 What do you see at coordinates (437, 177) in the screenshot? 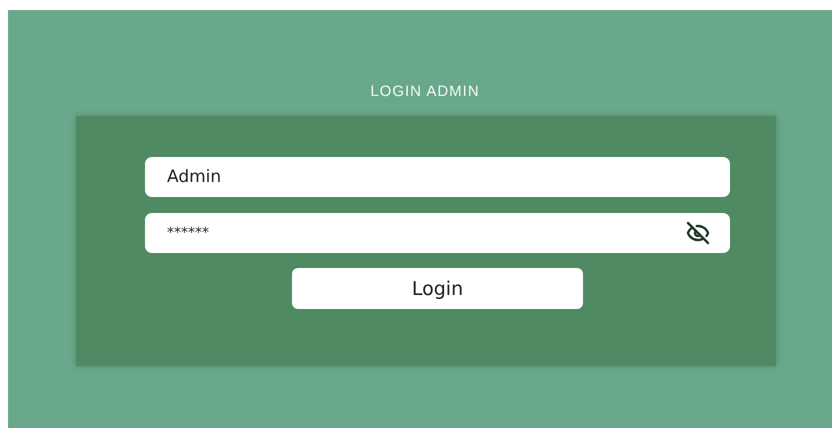
I see `username-field: Admin` at bounding box center [437, 177].